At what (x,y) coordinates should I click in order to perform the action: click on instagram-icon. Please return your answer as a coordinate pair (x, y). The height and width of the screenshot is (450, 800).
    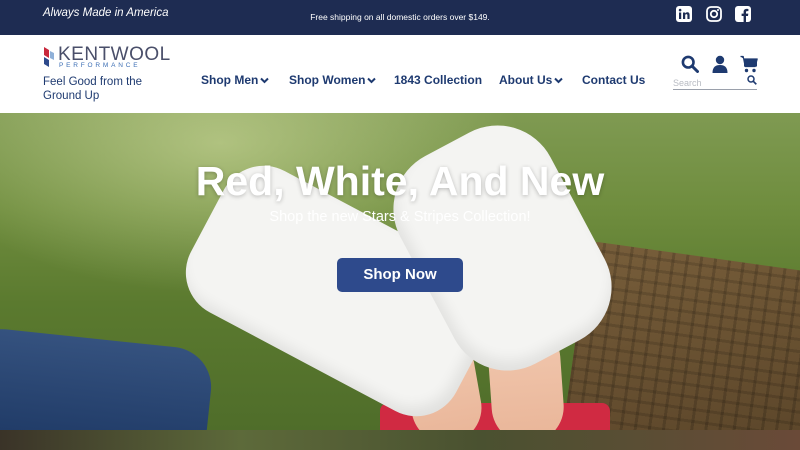
    Looking at the image, I should click on (714, 14).